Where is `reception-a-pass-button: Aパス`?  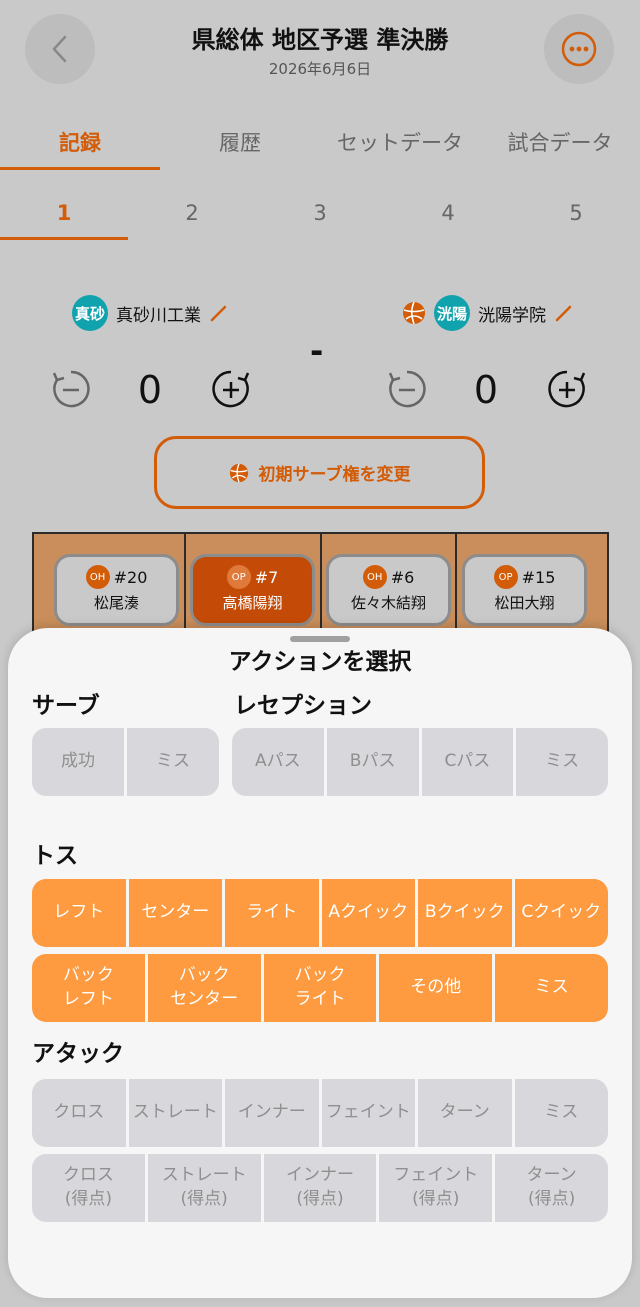
reception-a-pass-button: Aパス is located at coordinates (279, 762).